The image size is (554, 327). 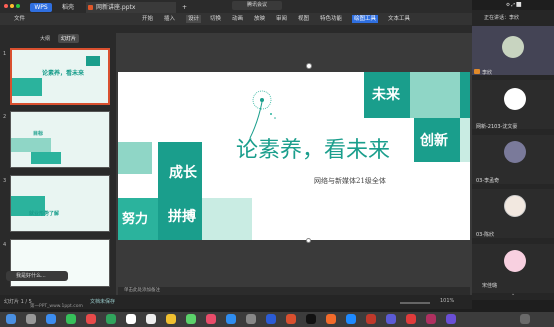 I want to click on finder-icon, so click(x=11, y=319).